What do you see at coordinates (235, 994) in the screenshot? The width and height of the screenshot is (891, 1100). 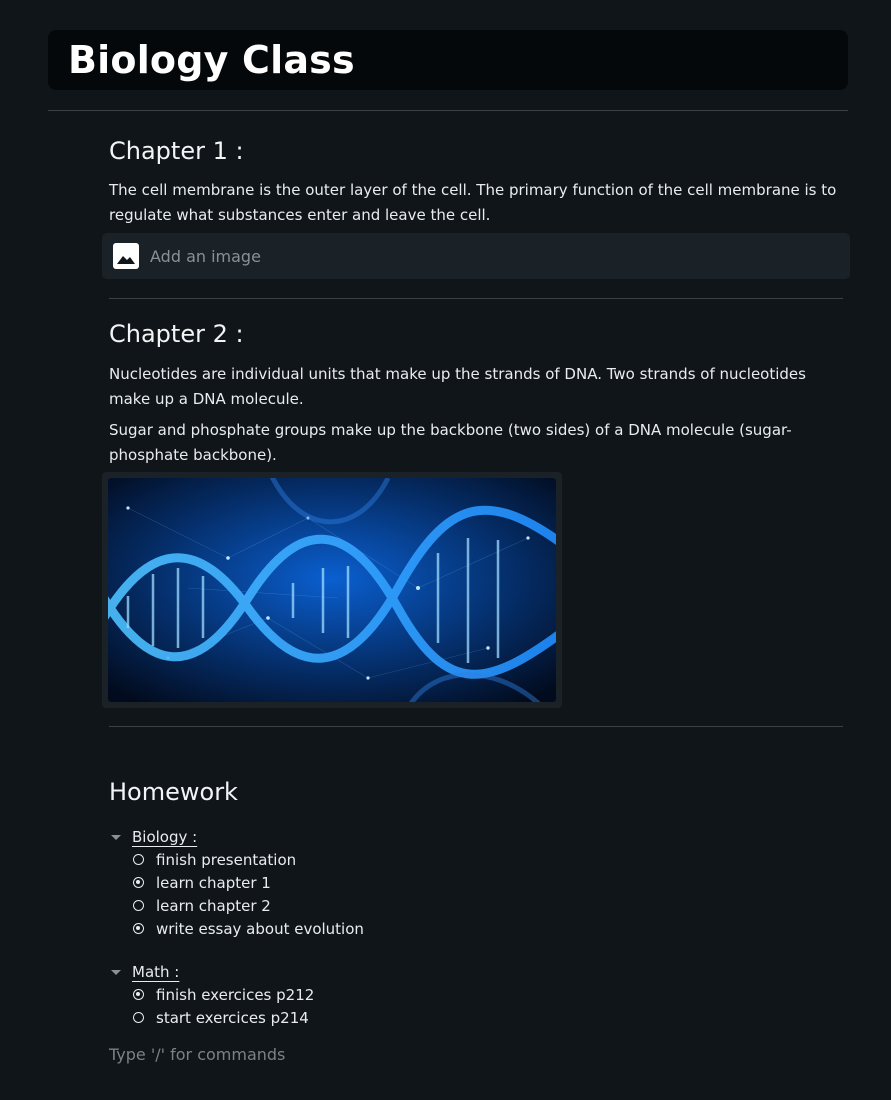 I see `task-label: finish exercices p212` at bounding box center [235, 994].